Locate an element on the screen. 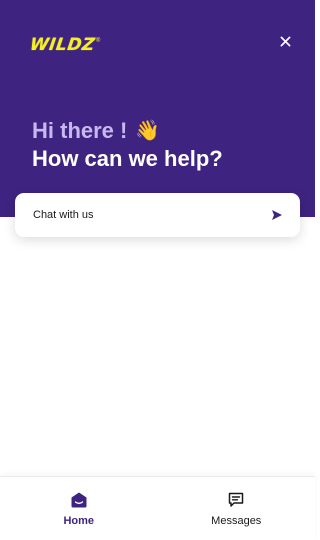 The image size is (320, 540). chat-with-us-label: Chat with us is located at coordinates (63, 215).